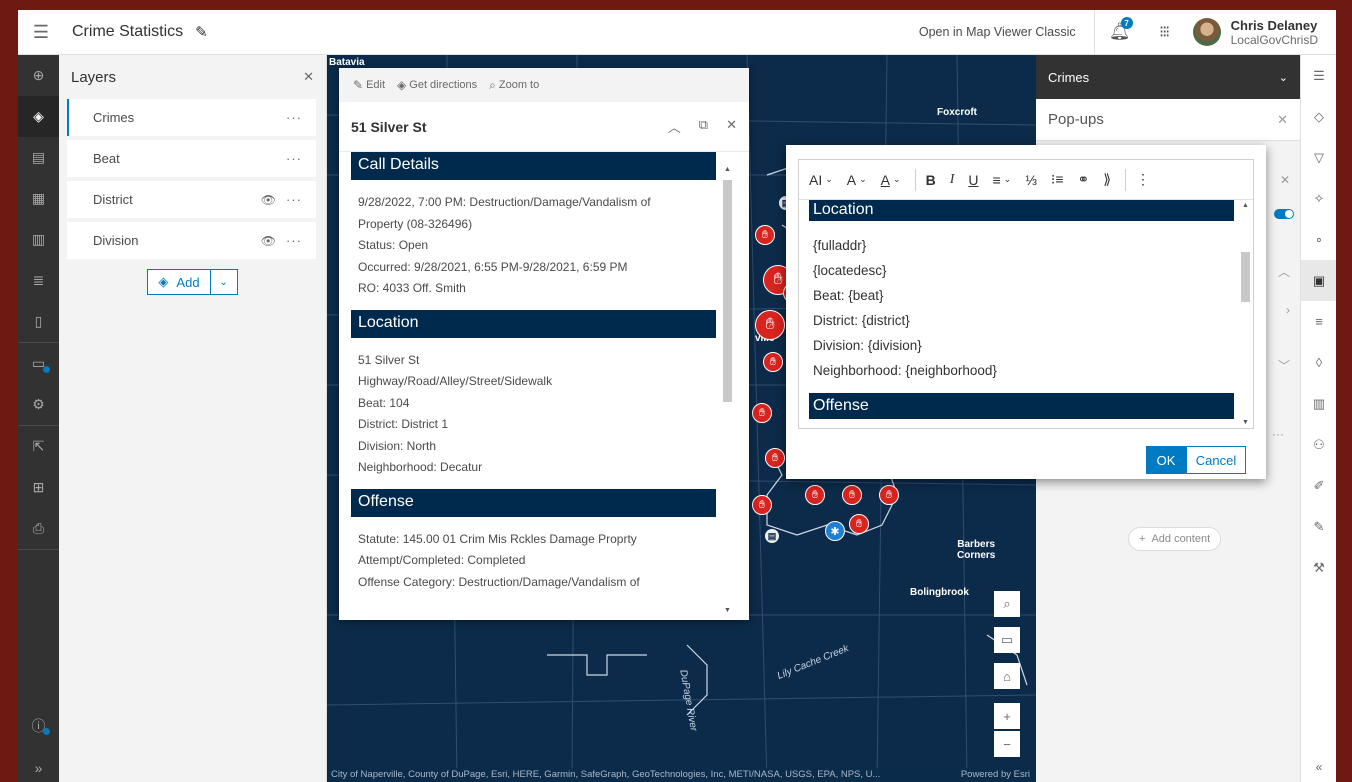  I want to click on chevron-up-icon: ︿, so click(1284, 271).